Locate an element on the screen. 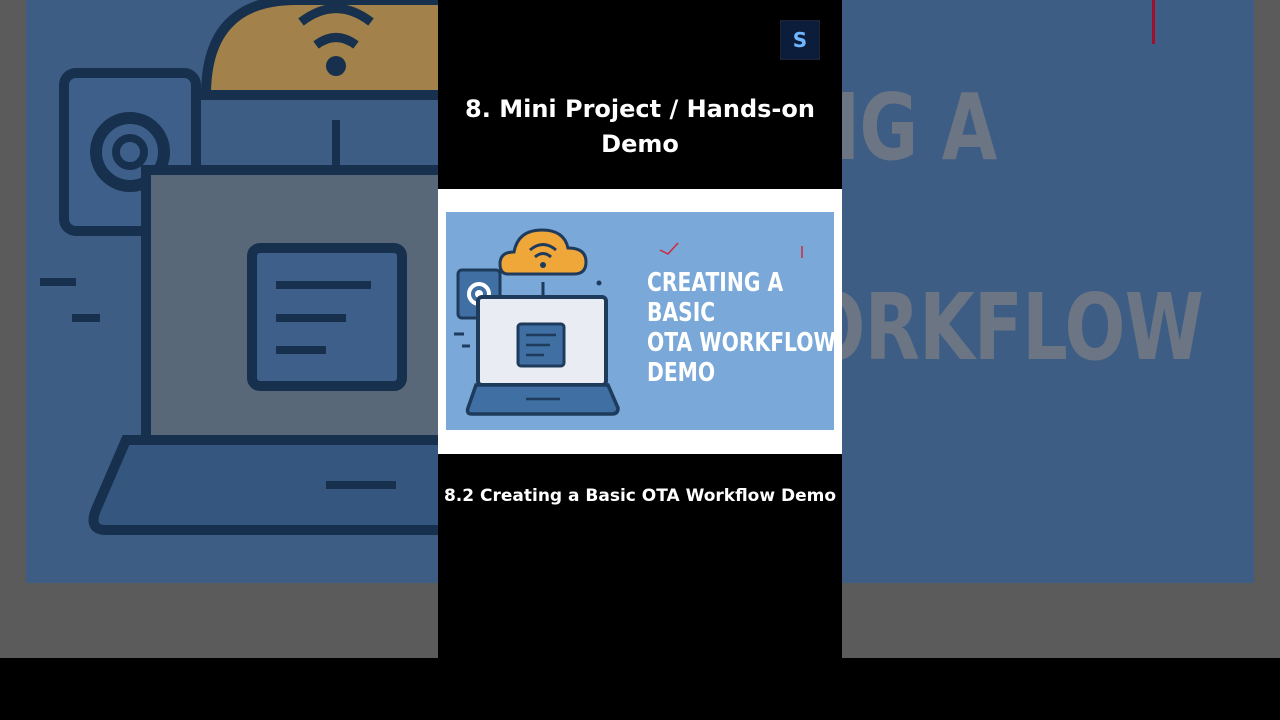  section-heading: 8. Mini Project / Hands-on Demo is located at coordinates (640, 126).